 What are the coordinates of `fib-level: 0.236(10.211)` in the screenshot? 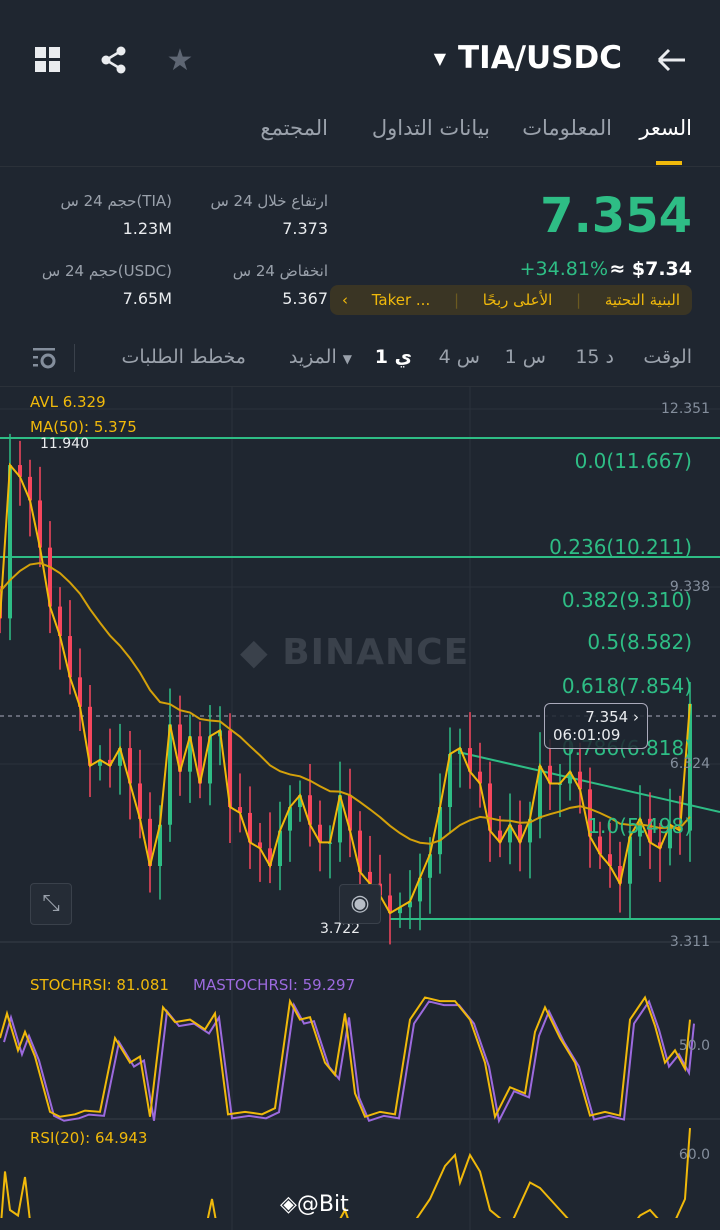 It's located at (620, 547).